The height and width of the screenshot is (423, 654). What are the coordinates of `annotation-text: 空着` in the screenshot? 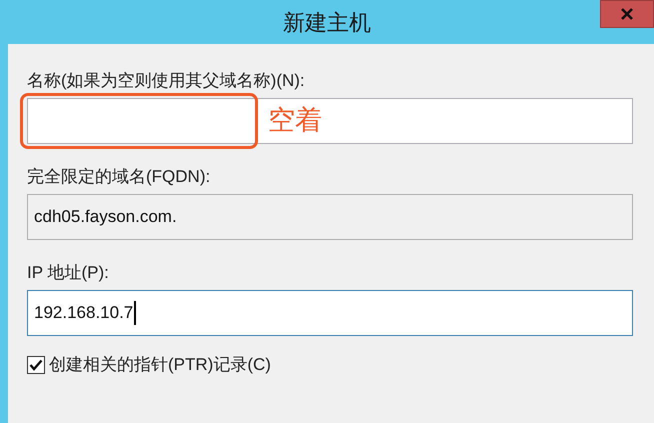 It's located at (295, 120).